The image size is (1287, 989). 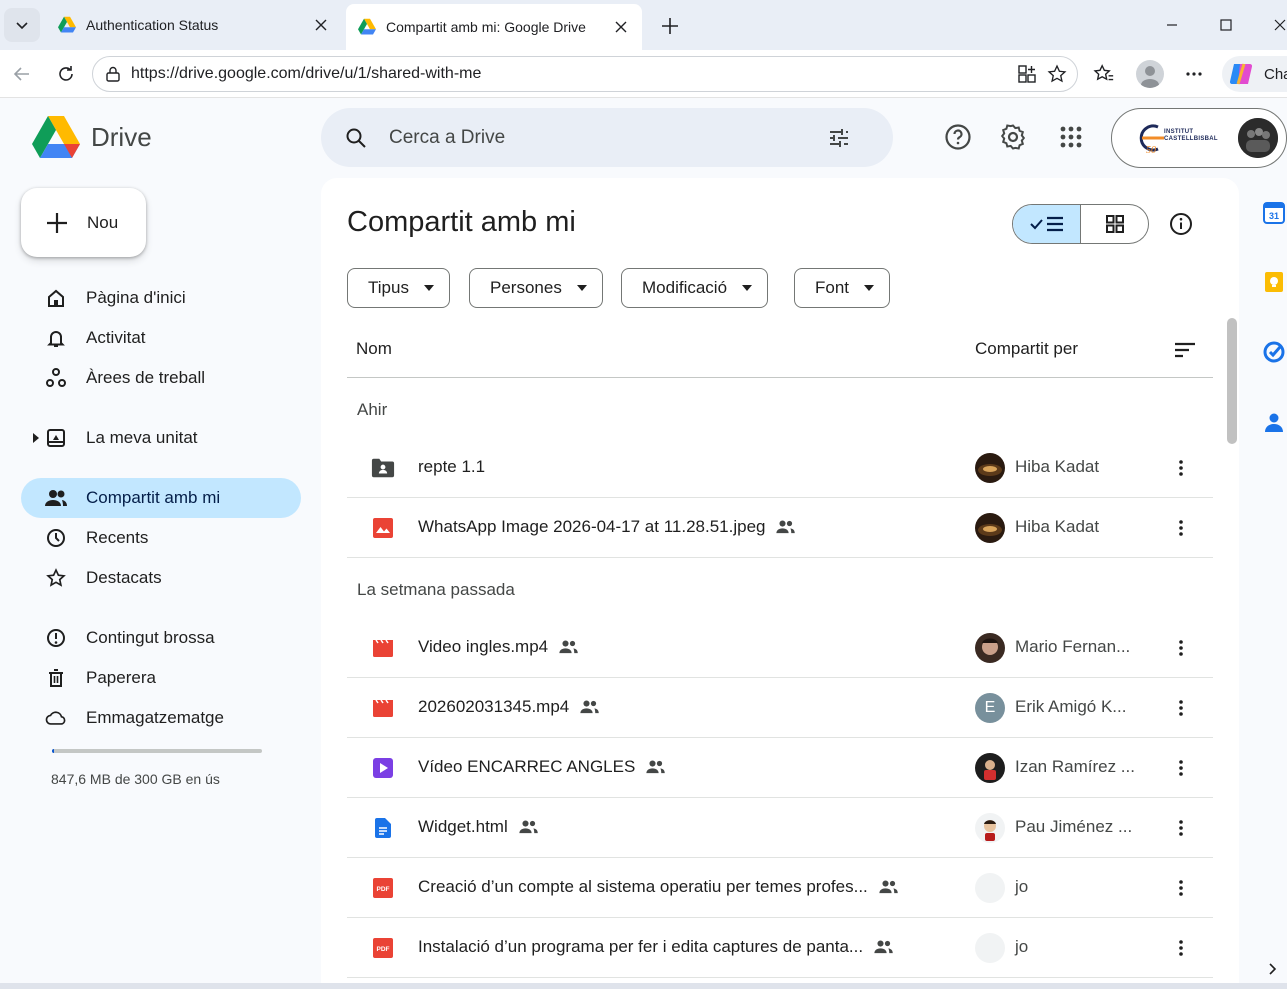 I want to click on back-button, so click(x=22, y=74).